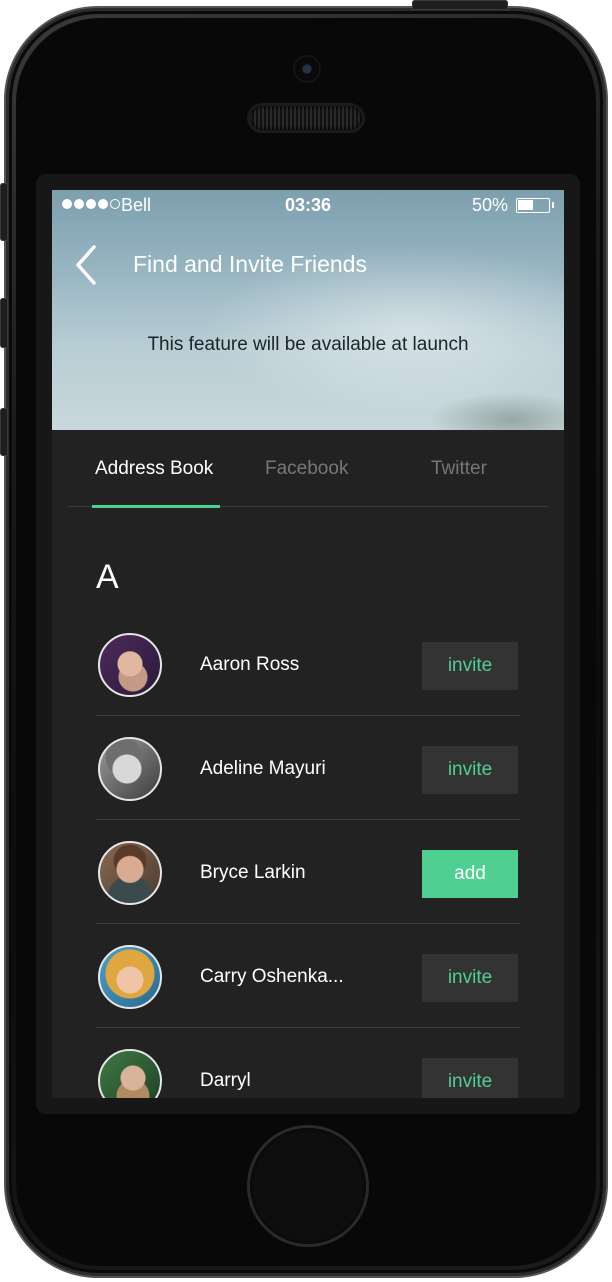 The image size is (612, 1282). Describe the element at coordinates (308, 206) in the screenshot. I see `status-bar: Bell 03:36 50%` at that location.